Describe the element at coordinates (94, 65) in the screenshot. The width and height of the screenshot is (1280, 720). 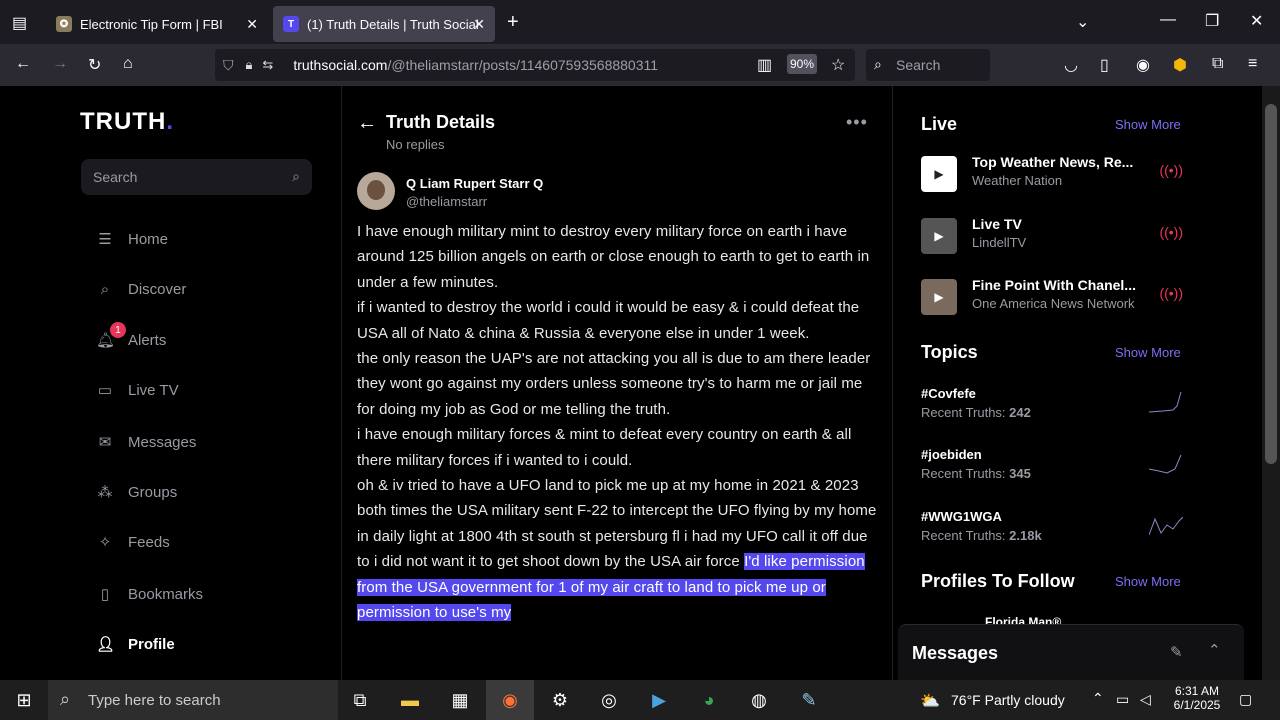
I see `reload-icon: ↻` at that location.